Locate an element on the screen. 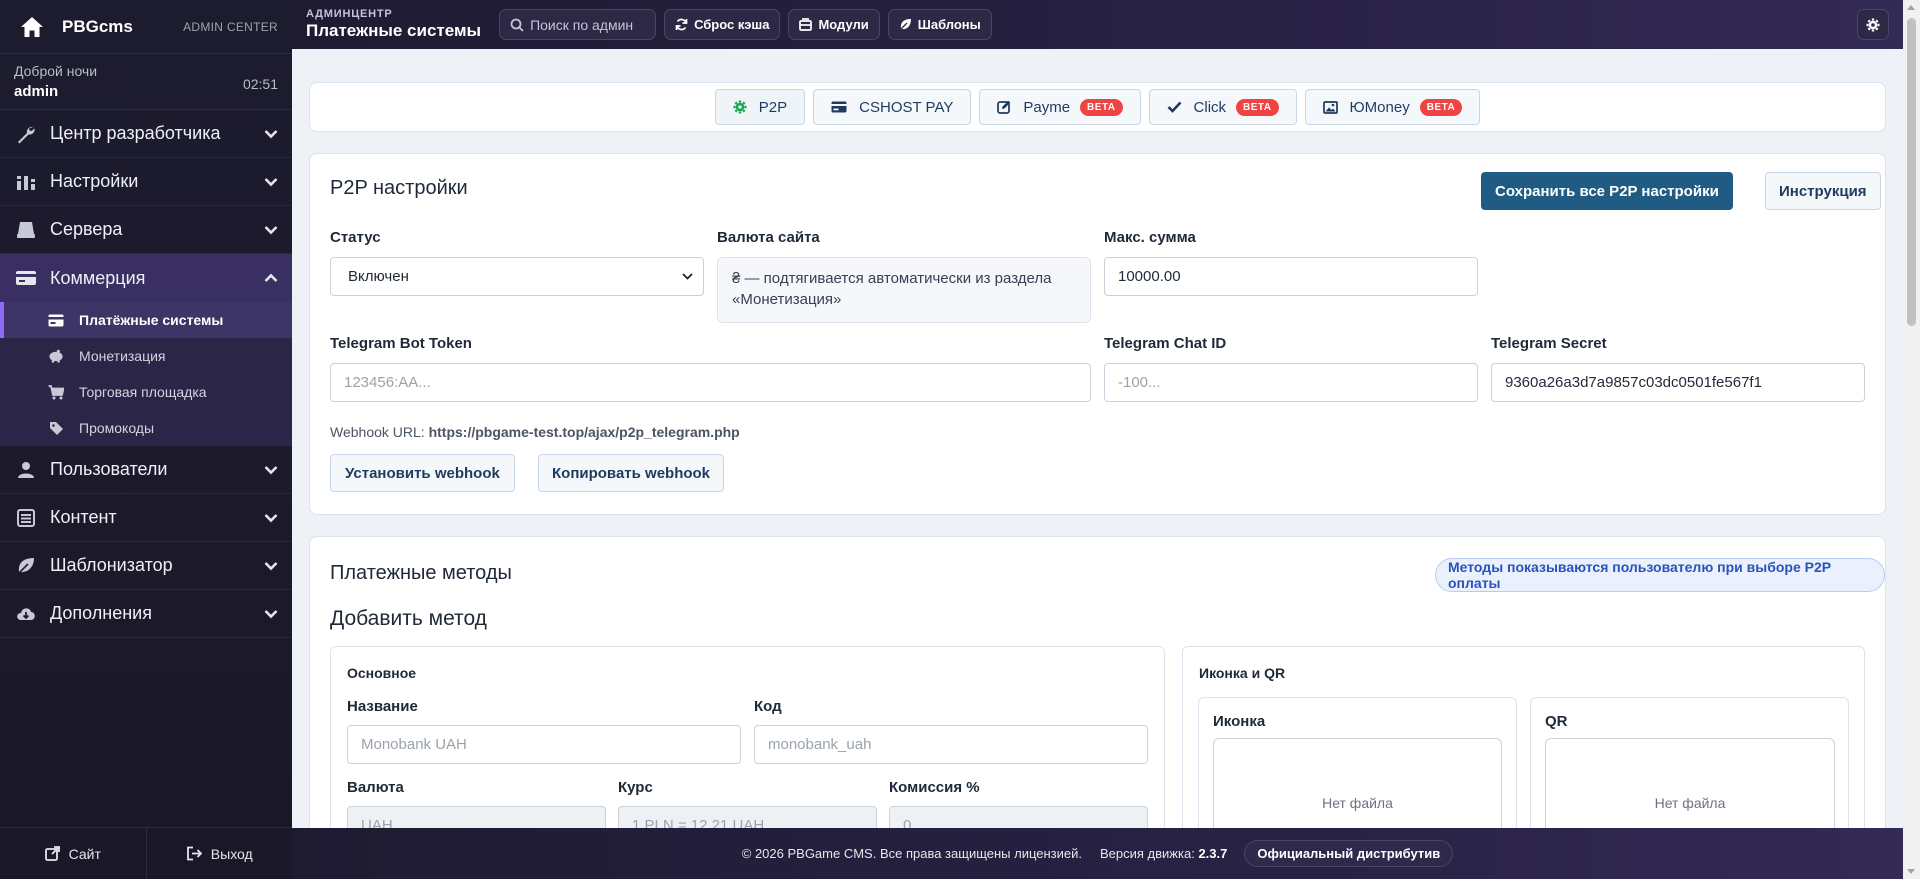  modules-label: Модули is located at coordinates (843, 24).